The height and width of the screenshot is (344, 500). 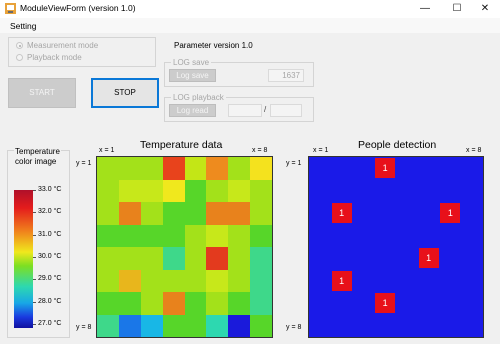 What do you see at coordinates (286, 75) in the screenshot?
I see `log-save-count-field: 1637` at bounding box center [286, 75].